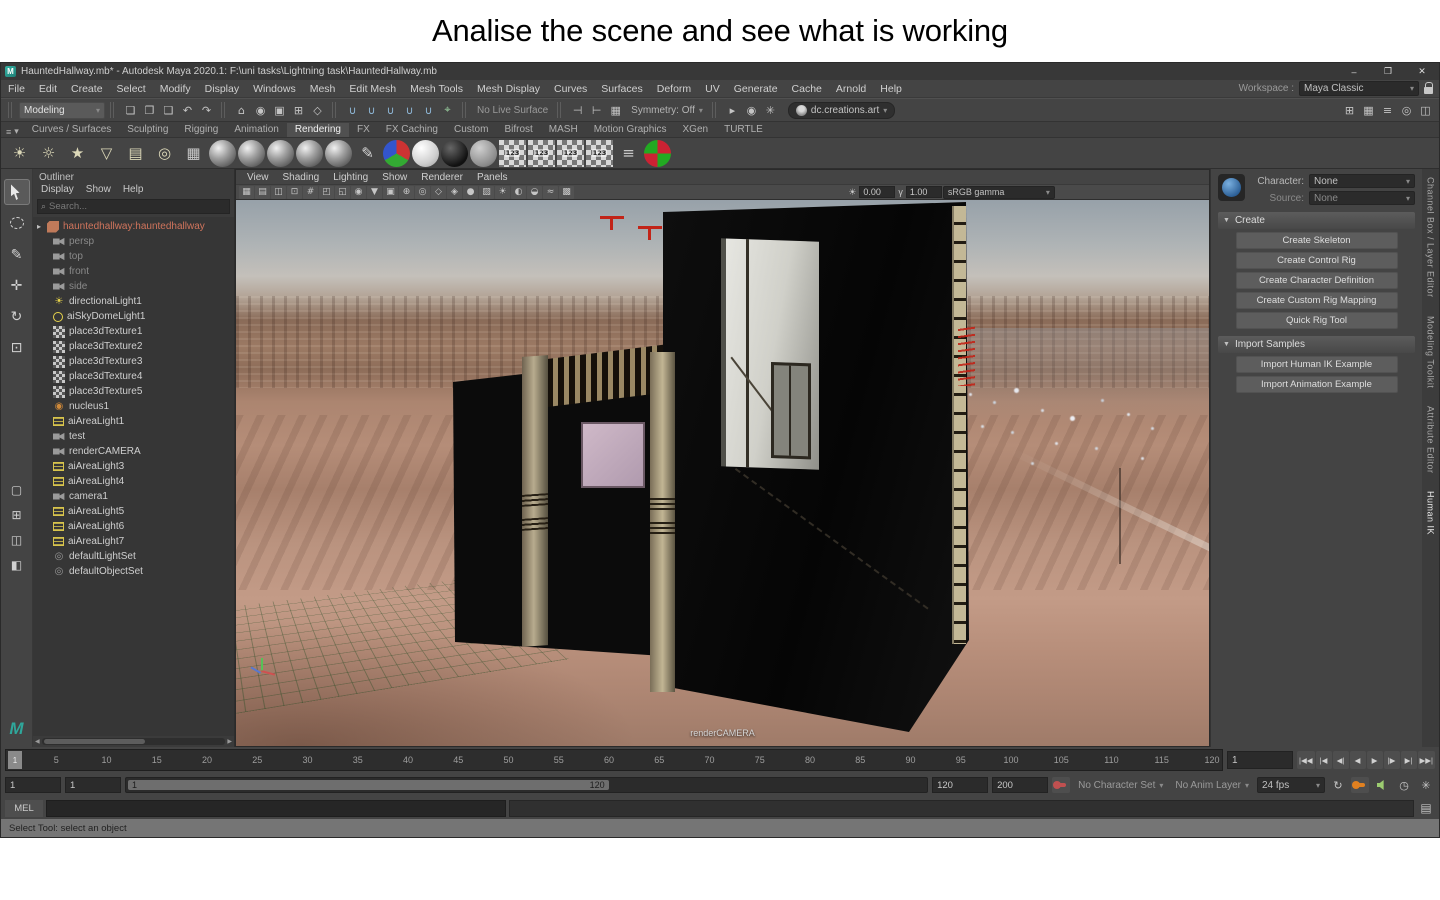 The height and width of the screenshot is (900, 1440). I want to click on outliner-item-aiarealight5: aiAreaLight5, so click(133, 511).